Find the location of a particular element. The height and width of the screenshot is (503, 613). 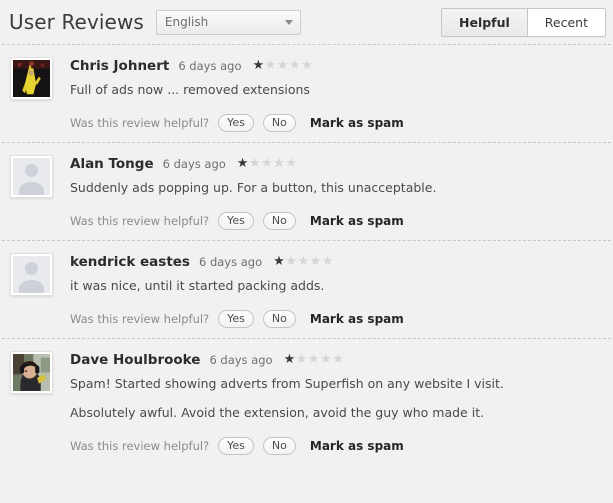

review-author: Alan Tonge is located at coordinates (112, 164).